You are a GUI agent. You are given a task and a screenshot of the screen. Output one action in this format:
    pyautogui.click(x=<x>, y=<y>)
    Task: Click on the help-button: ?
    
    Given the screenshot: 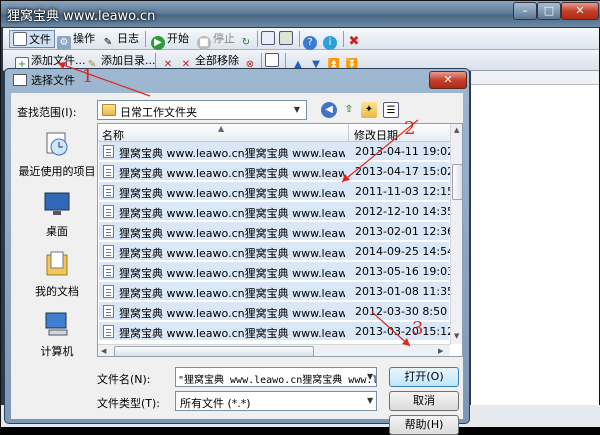 What is the action you would take?
    pyautogui.click(x=311, y=40)
    